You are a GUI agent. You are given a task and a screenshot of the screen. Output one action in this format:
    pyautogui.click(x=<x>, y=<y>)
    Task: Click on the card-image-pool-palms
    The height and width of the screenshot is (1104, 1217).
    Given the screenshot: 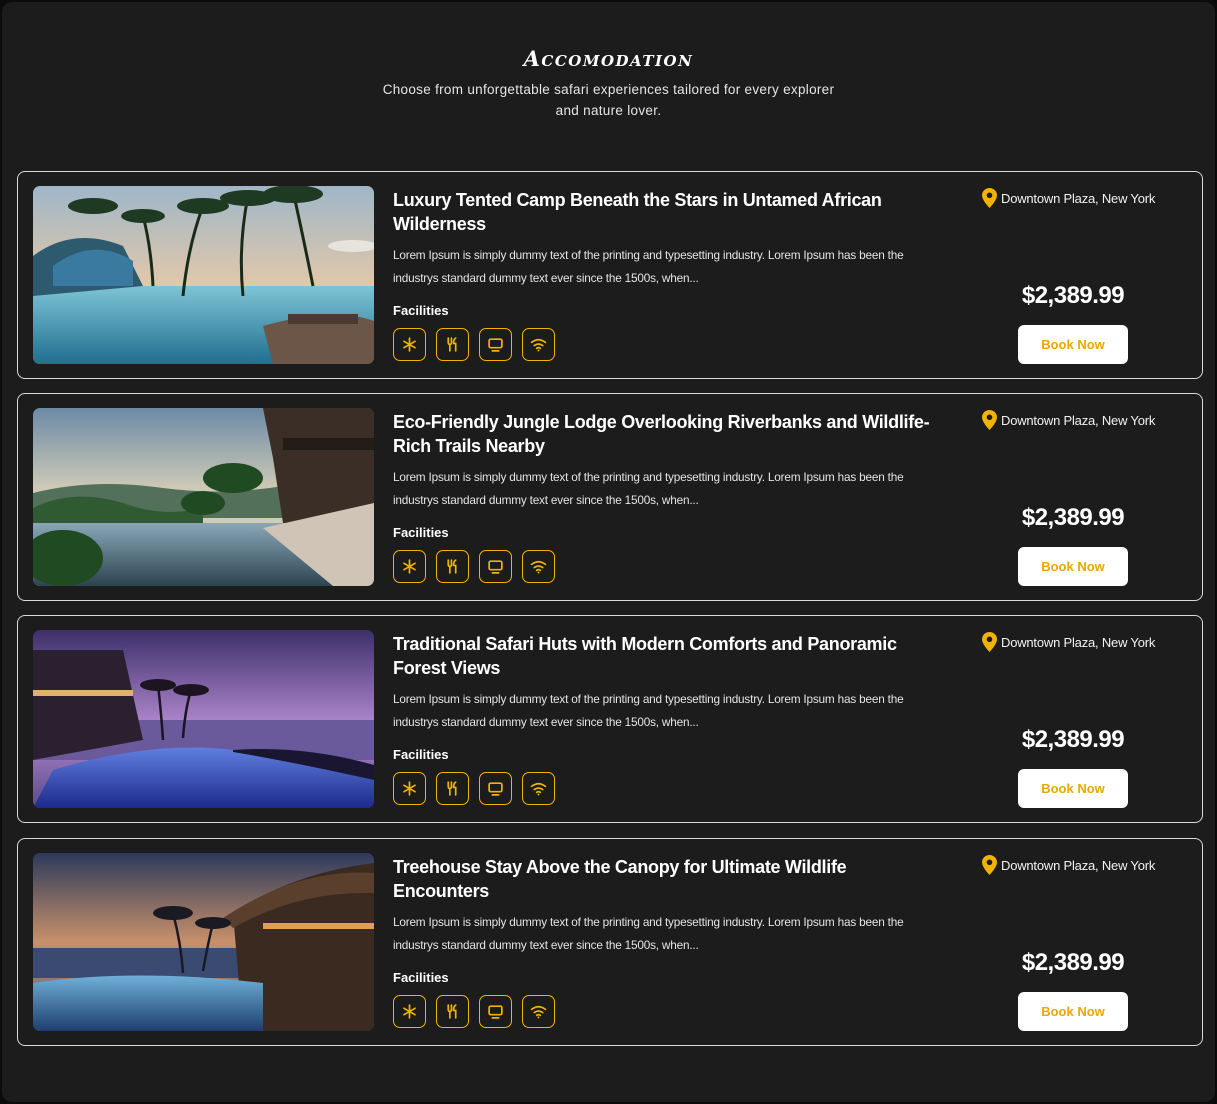 What is the action you would take?
    pyautogui.click(x=203, y=275)
    